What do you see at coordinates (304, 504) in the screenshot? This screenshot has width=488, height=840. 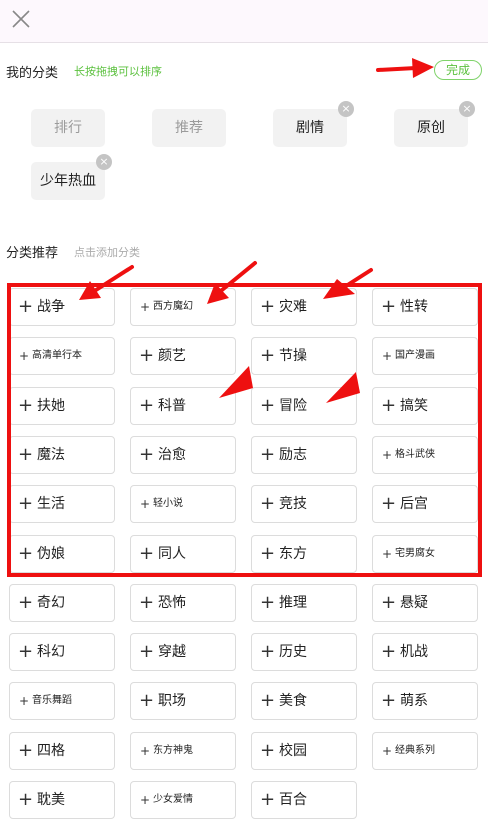 I see `add-category-tile: + 竞技` at bounding box center [304, 504].